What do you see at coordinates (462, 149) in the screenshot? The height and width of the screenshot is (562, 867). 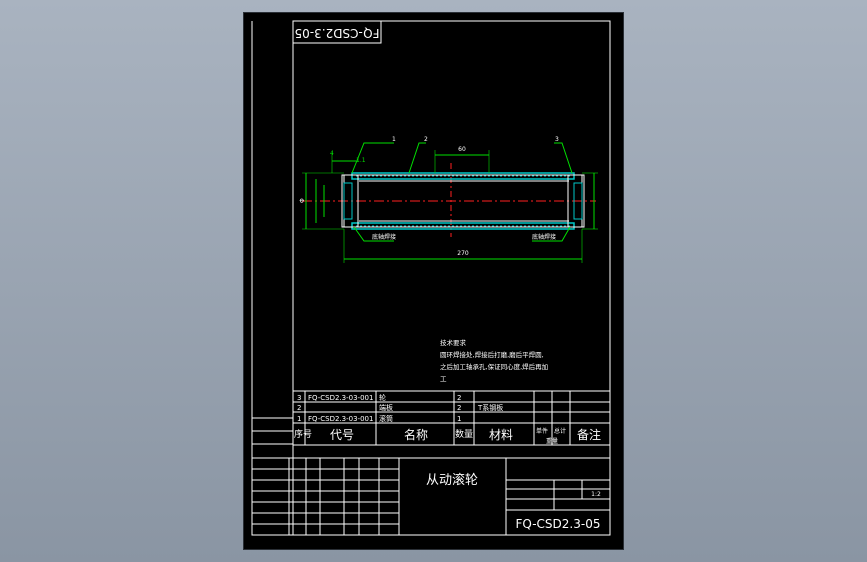 I see `dim-60-label: 60` at bounding box center [462, 149].